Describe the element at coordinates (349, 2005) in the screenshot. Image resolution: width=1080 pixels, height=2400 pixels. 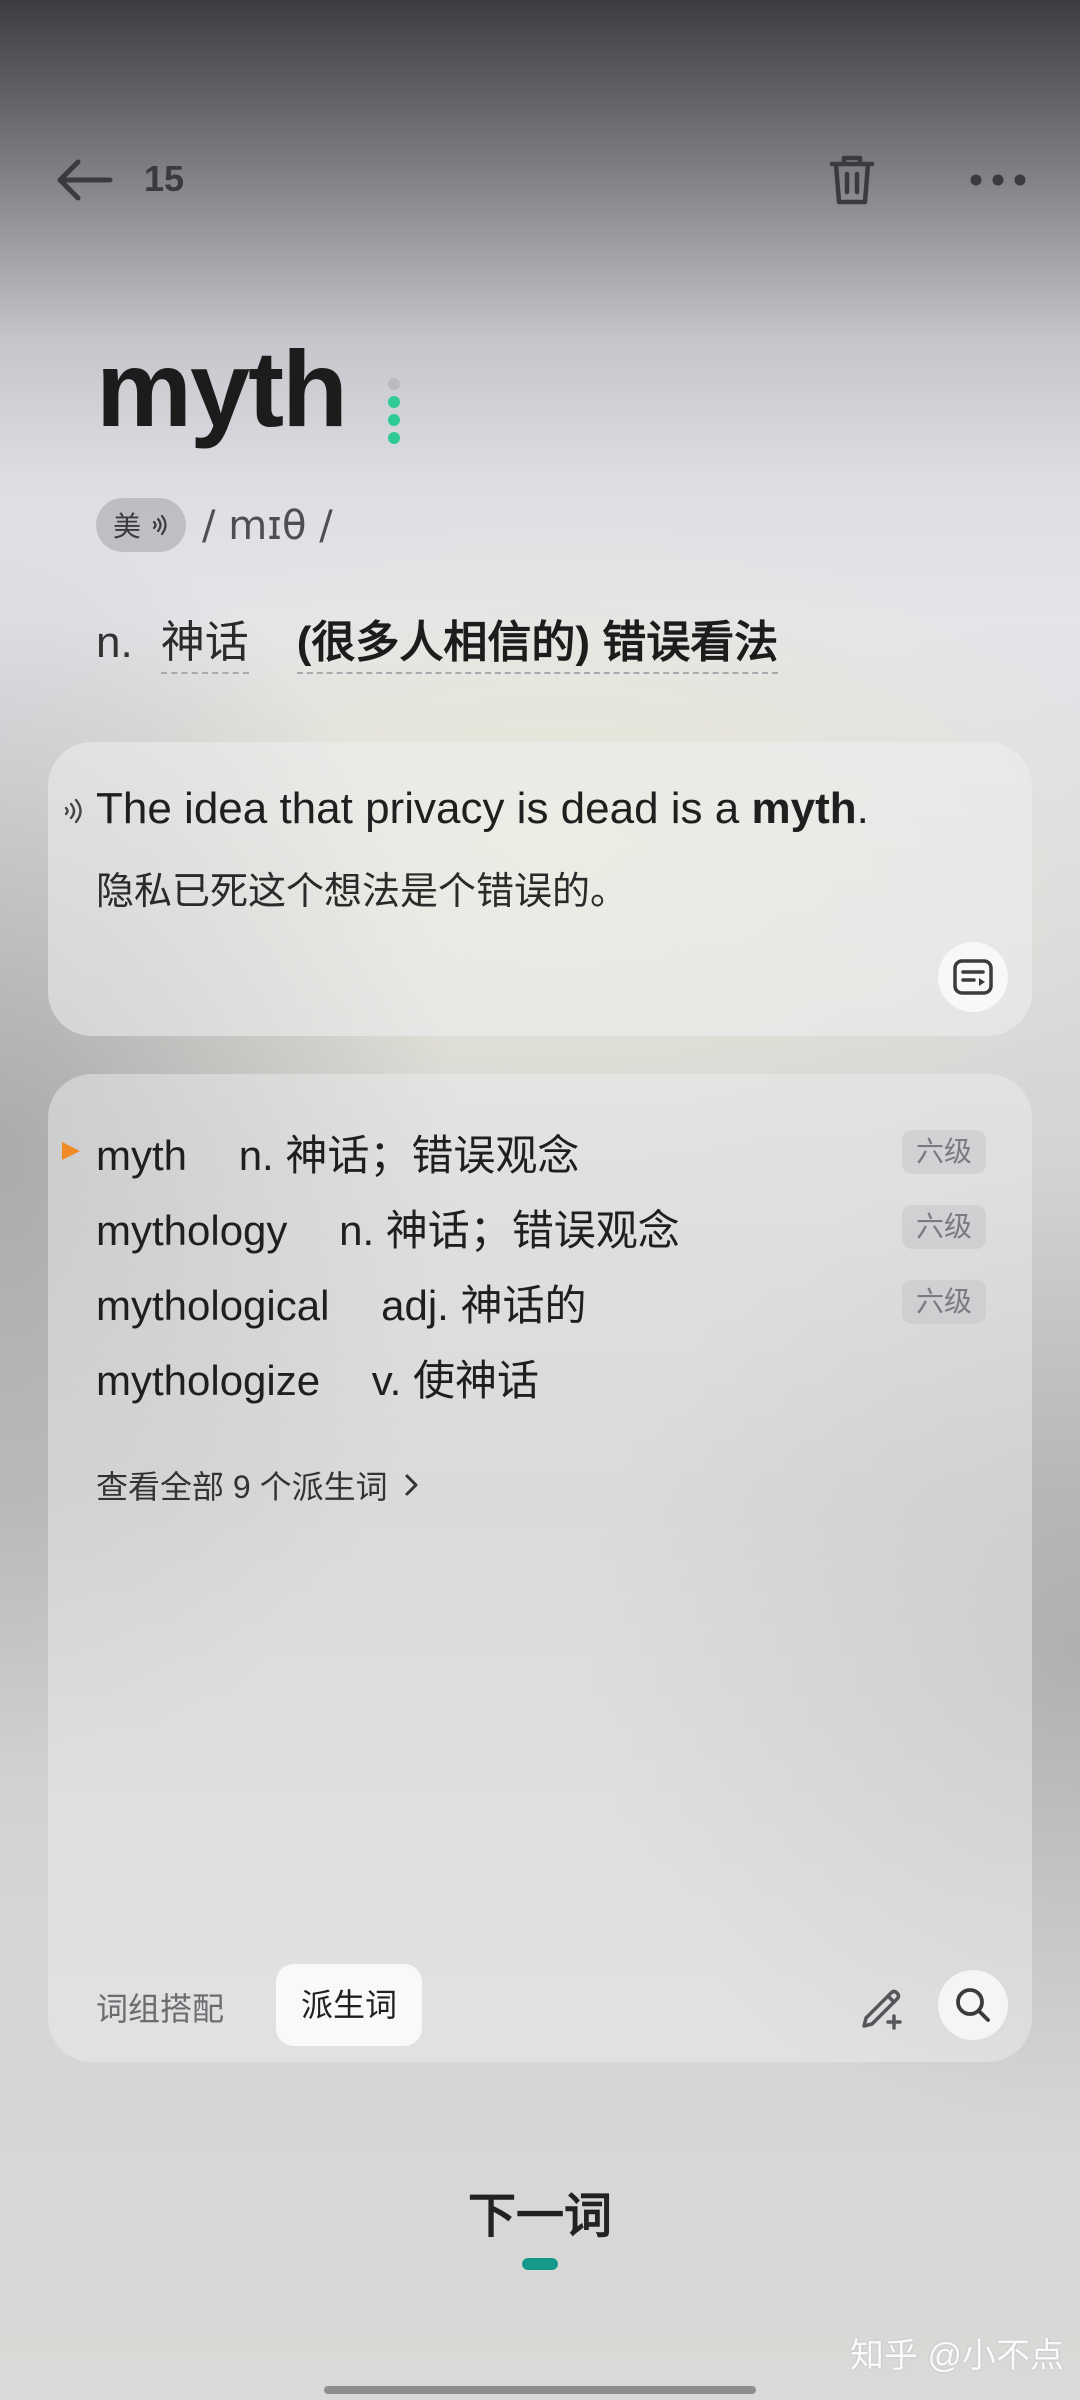
I see `tab-derivatives: 派生词` at that location.